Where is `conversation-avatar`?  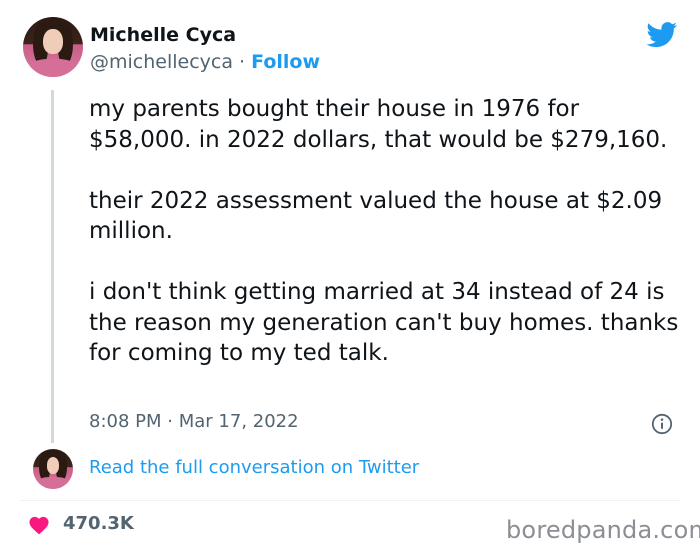
conversation-avatar is located at coordinates (53, 469).